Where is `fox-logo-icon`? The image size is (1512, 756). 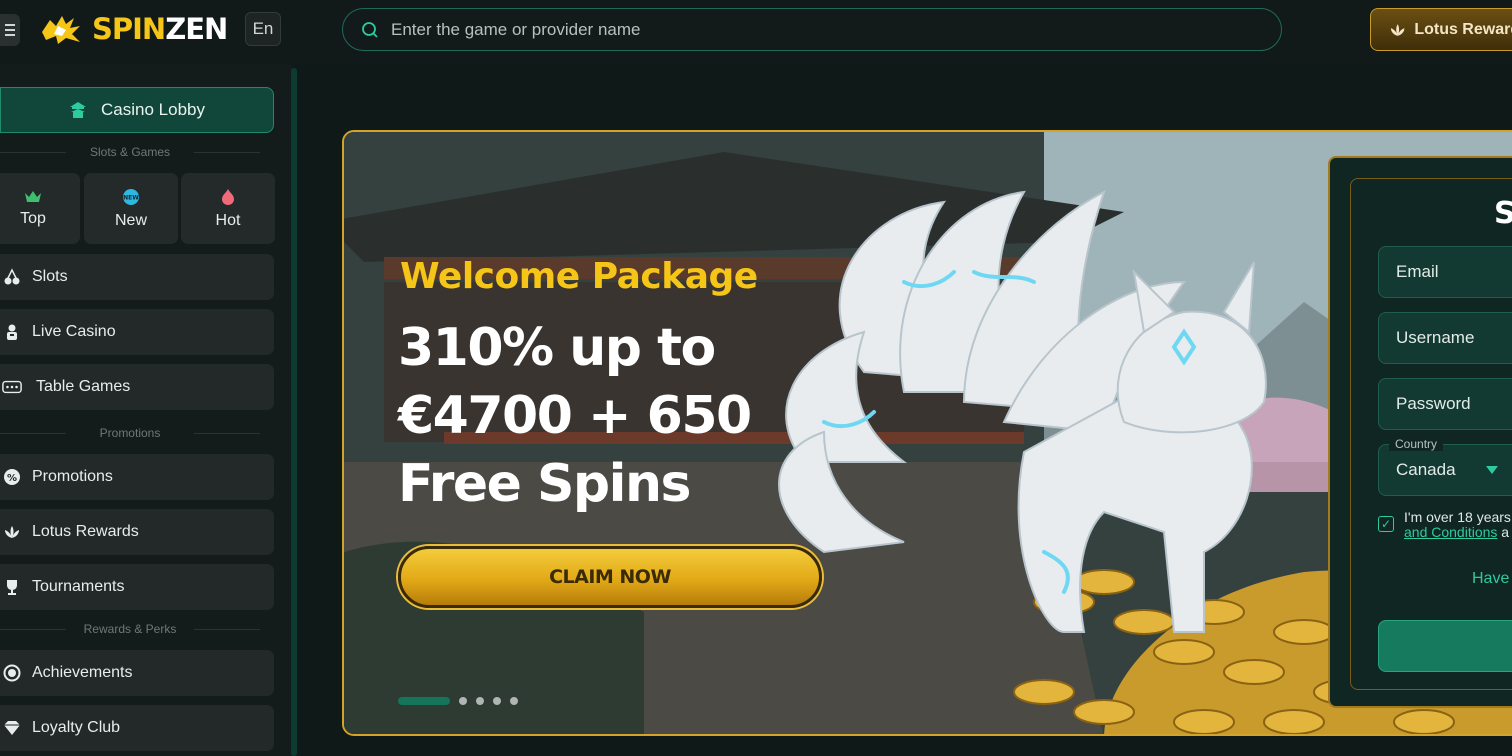 fox-logo-icon is located at coordinates (61, 30).